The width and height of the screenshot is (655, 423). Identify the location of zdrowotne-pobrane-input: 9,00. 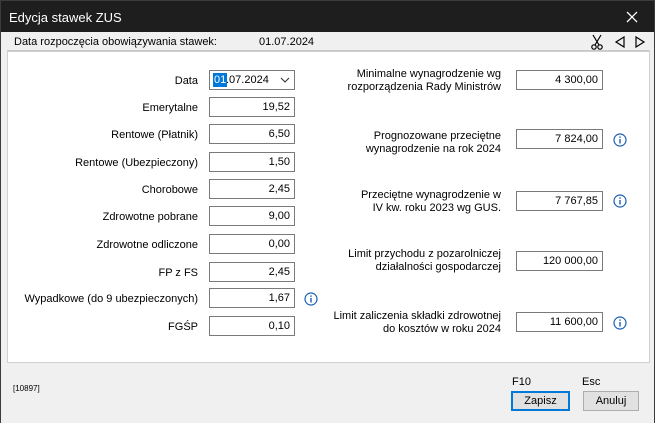
(252, 216).